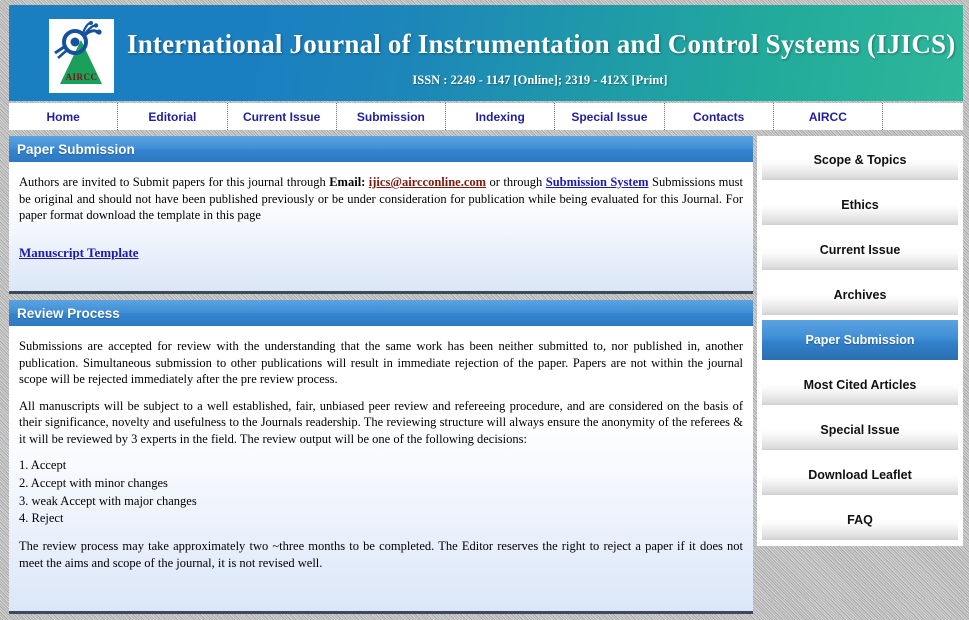 Image resolution: width=969 pixels, height=620 pixels. I want to click on decision-item-reject: 4. Reject, so click(41, 518).